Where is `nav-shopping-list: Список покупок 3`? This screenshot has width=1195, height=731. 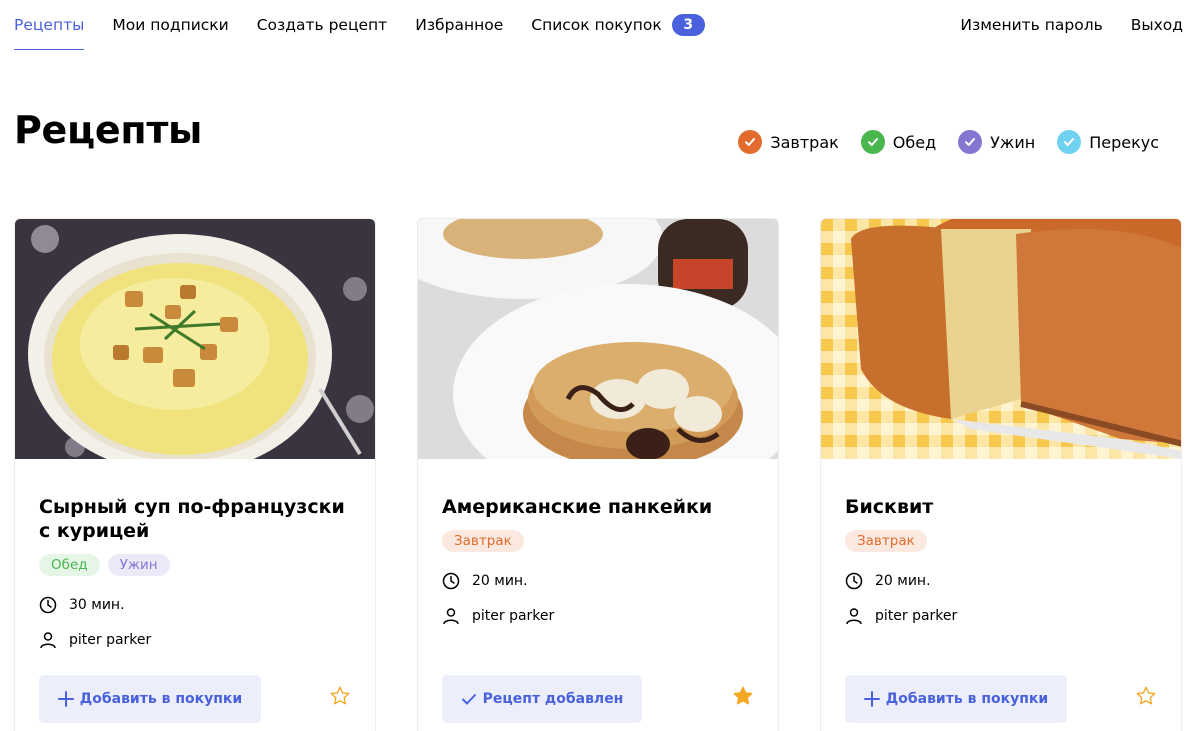 nav-shopping-list: Список покупок 3 is located at coordinates (618, 25).